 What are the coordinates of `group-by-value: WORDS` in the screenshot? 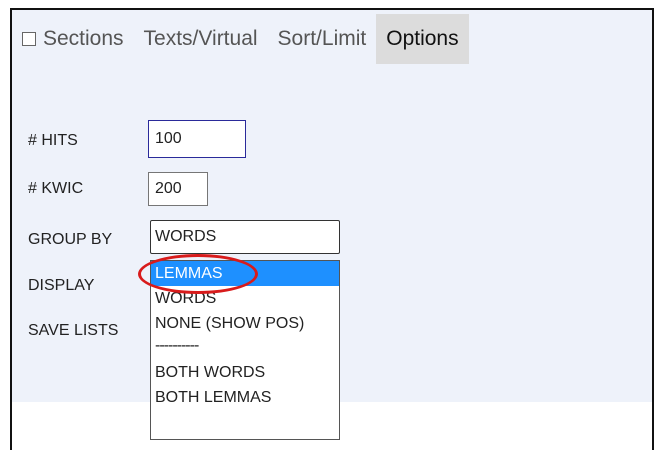 It's located at (186, 236).